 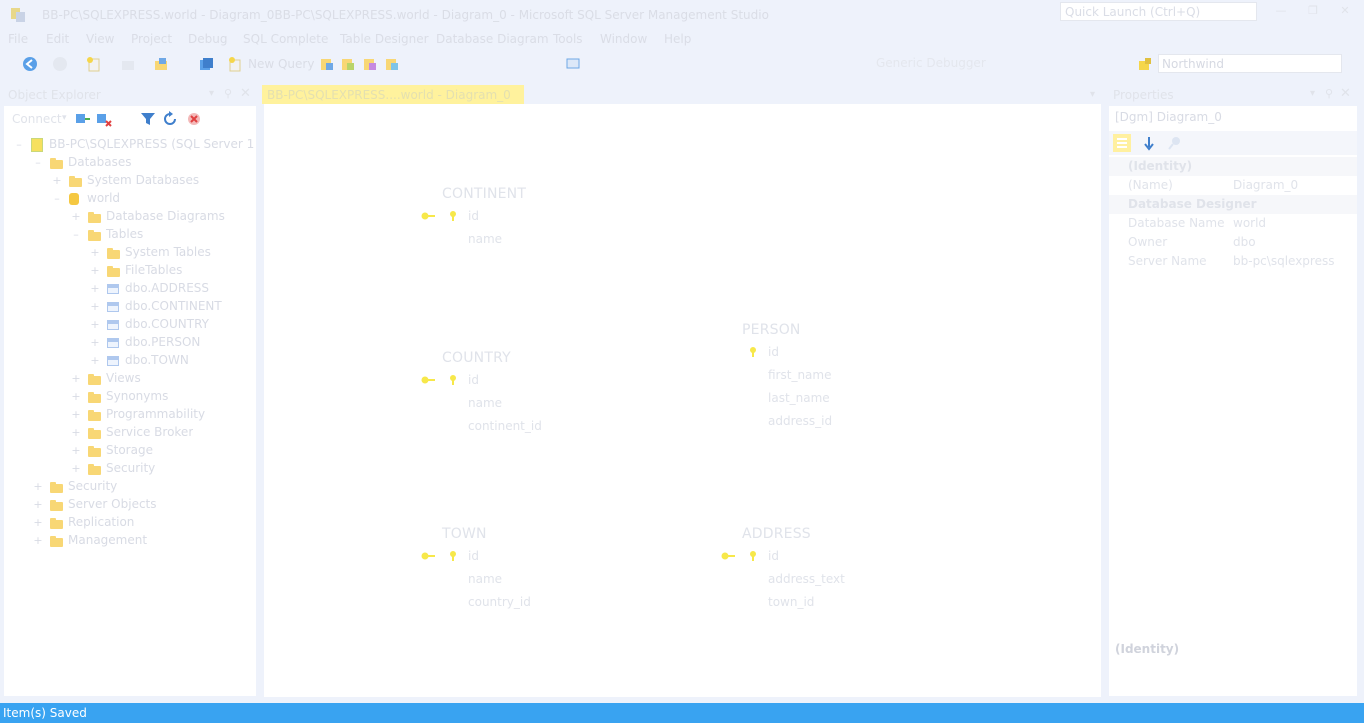 I want to click on tree-node-label: Service Broker, so click(x=149, y=434).